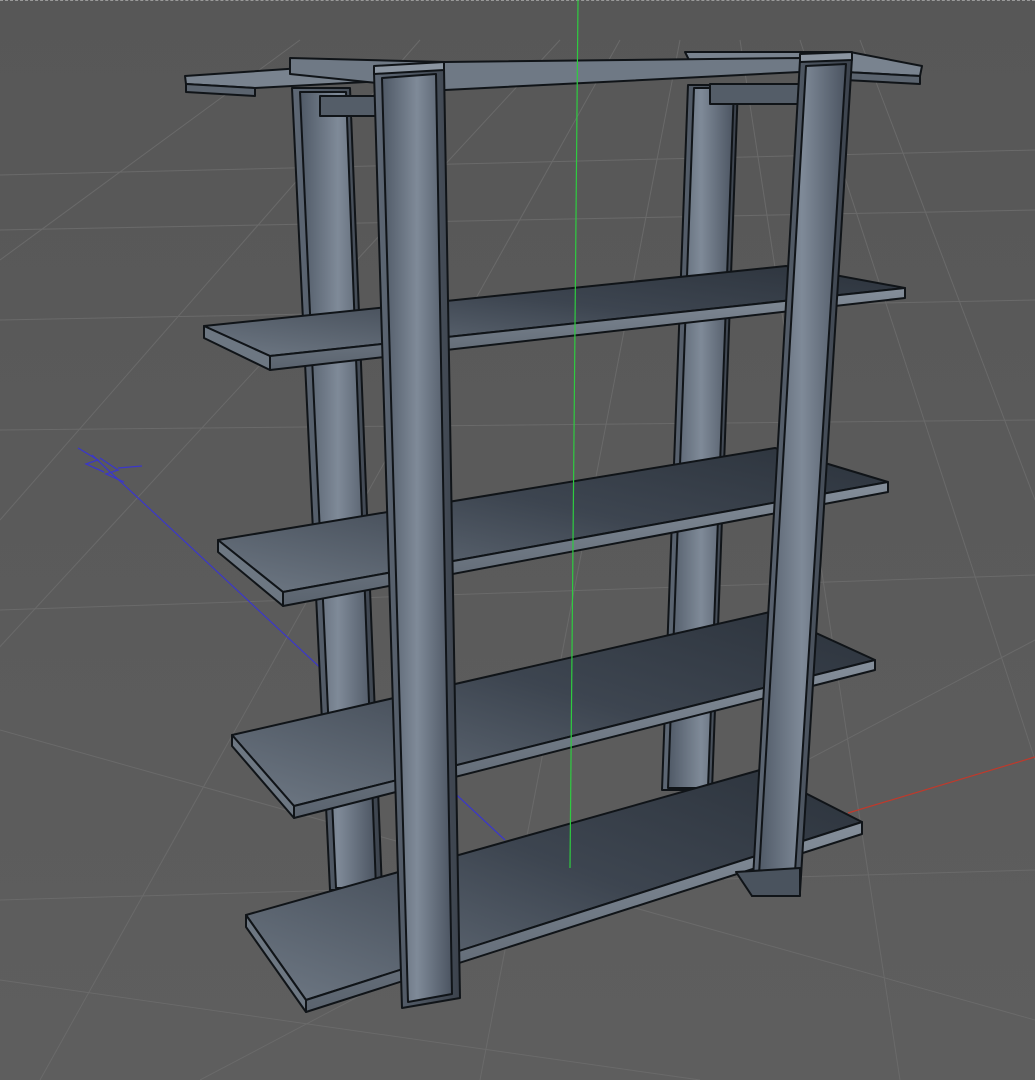  What do you see at coordinates (110, 465) in the screenshot?
I see `z-axis-label` at bounding box center [110, 465].